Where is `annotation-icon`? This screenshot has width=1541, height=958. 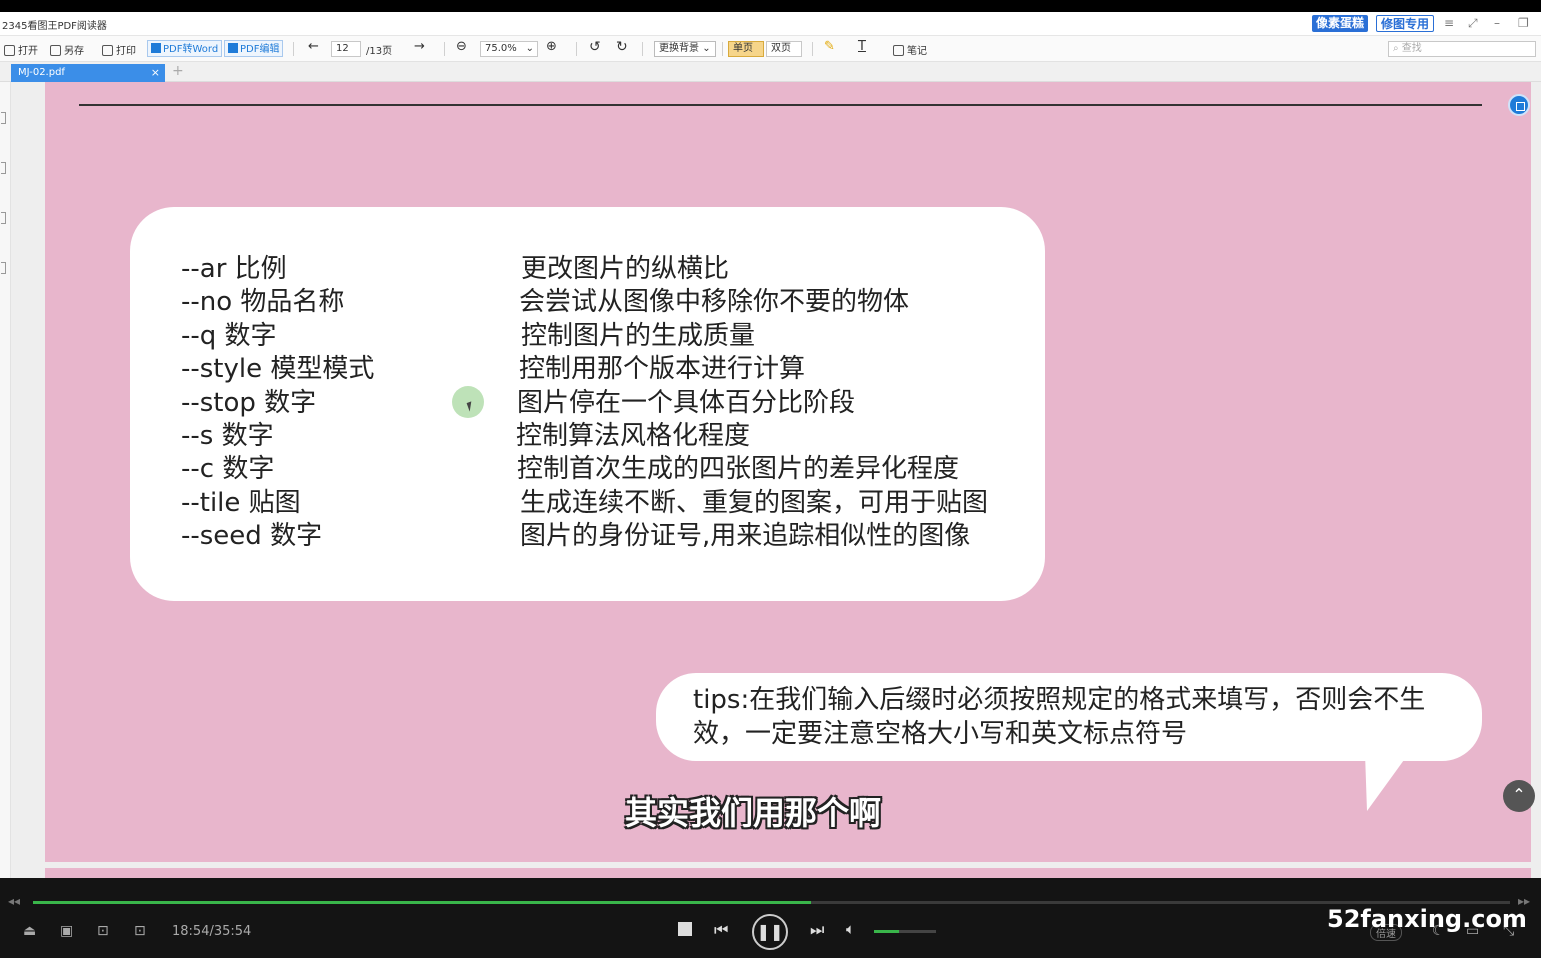 annotation-icon is located at coordinates (3, 268).